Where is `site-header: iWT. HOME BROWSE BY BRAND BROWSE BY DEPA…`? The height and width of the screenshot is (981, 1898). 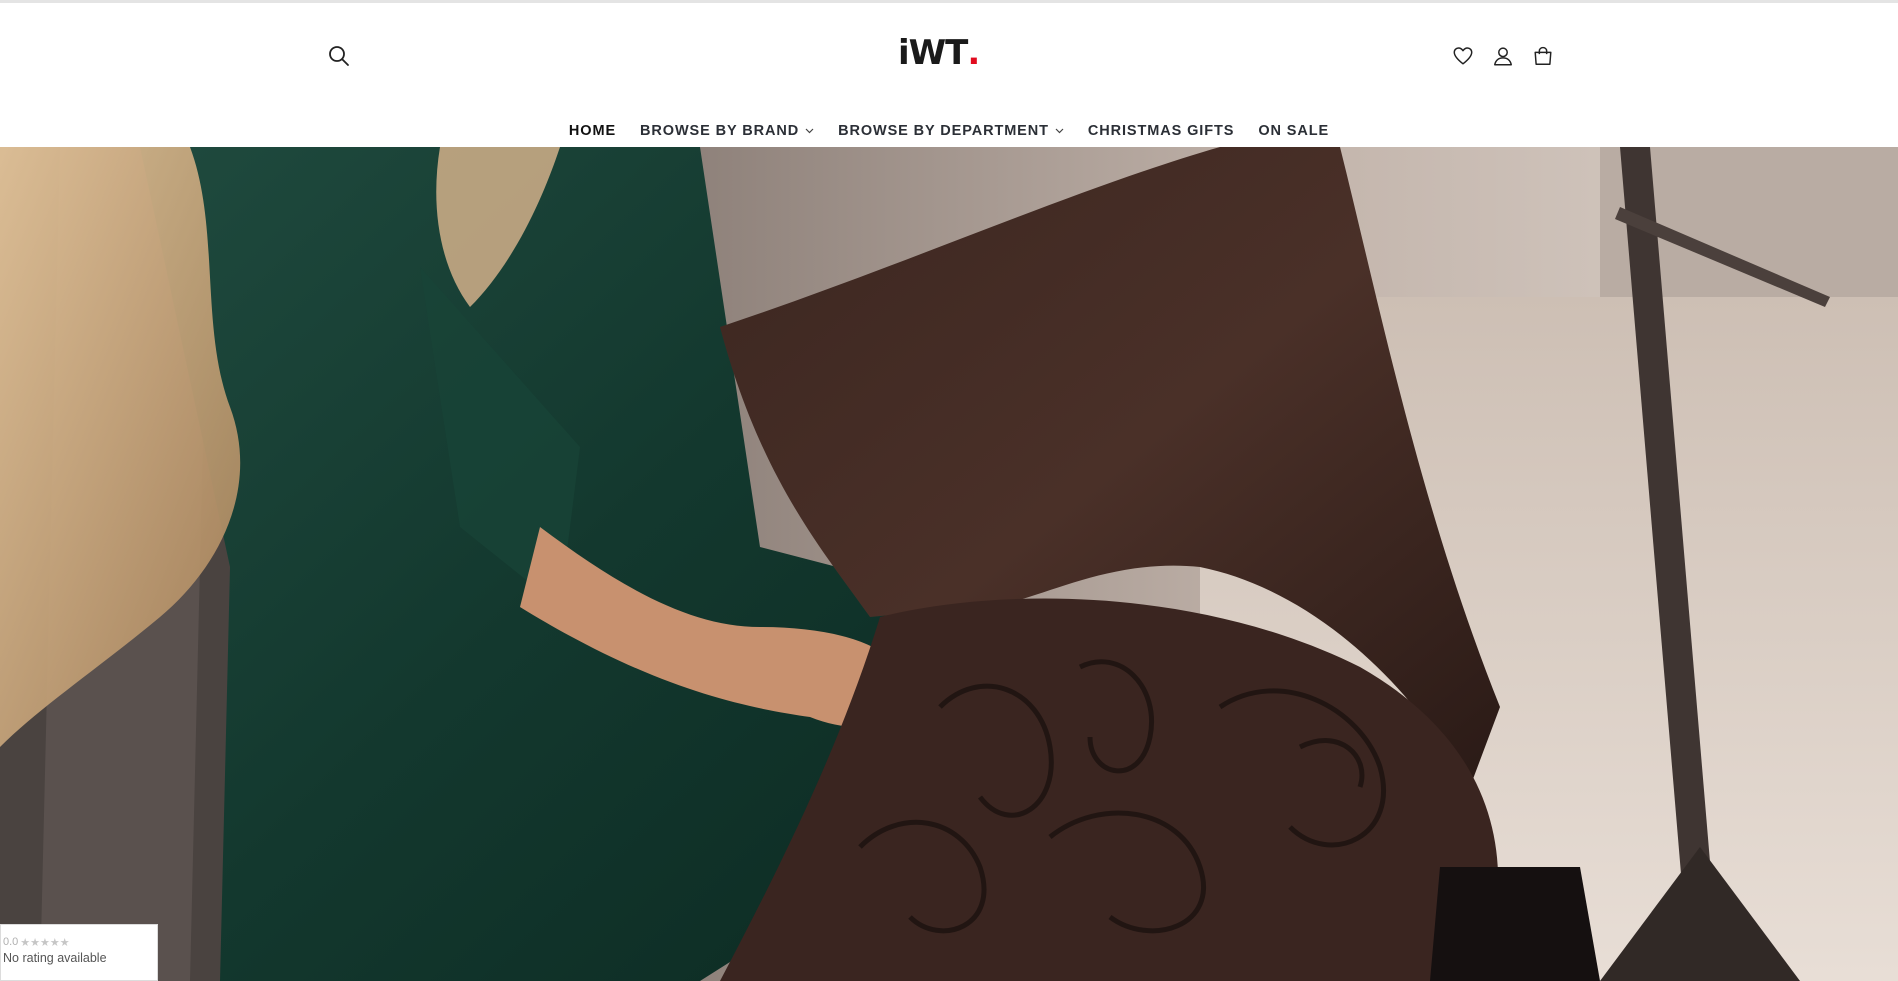
site-header: iWT. HOME BROWSE BY BRAND BROWSE BY DEPA… is located at coordinates (949, 75).